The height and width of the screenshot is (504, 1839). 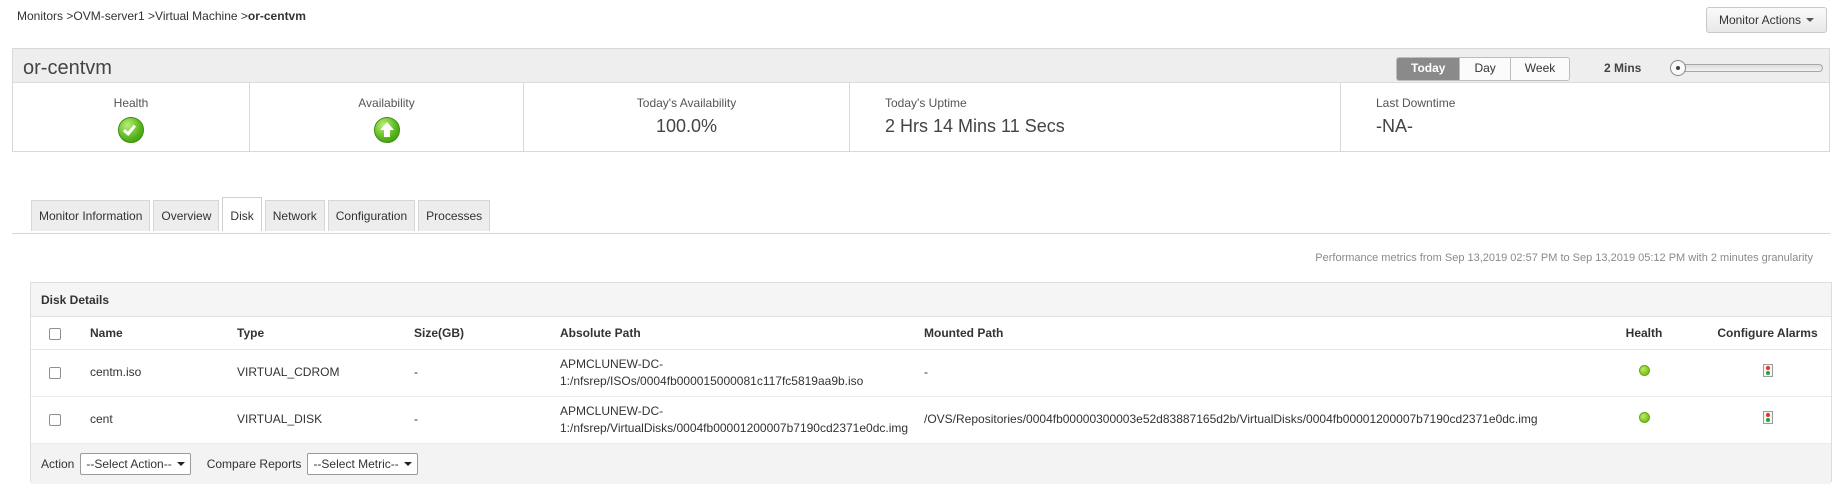 What do you see at coordinates (1623, 68) in the screenshot?
I see `interval-label: 2 Mins` at bounding box center [1623, 68].